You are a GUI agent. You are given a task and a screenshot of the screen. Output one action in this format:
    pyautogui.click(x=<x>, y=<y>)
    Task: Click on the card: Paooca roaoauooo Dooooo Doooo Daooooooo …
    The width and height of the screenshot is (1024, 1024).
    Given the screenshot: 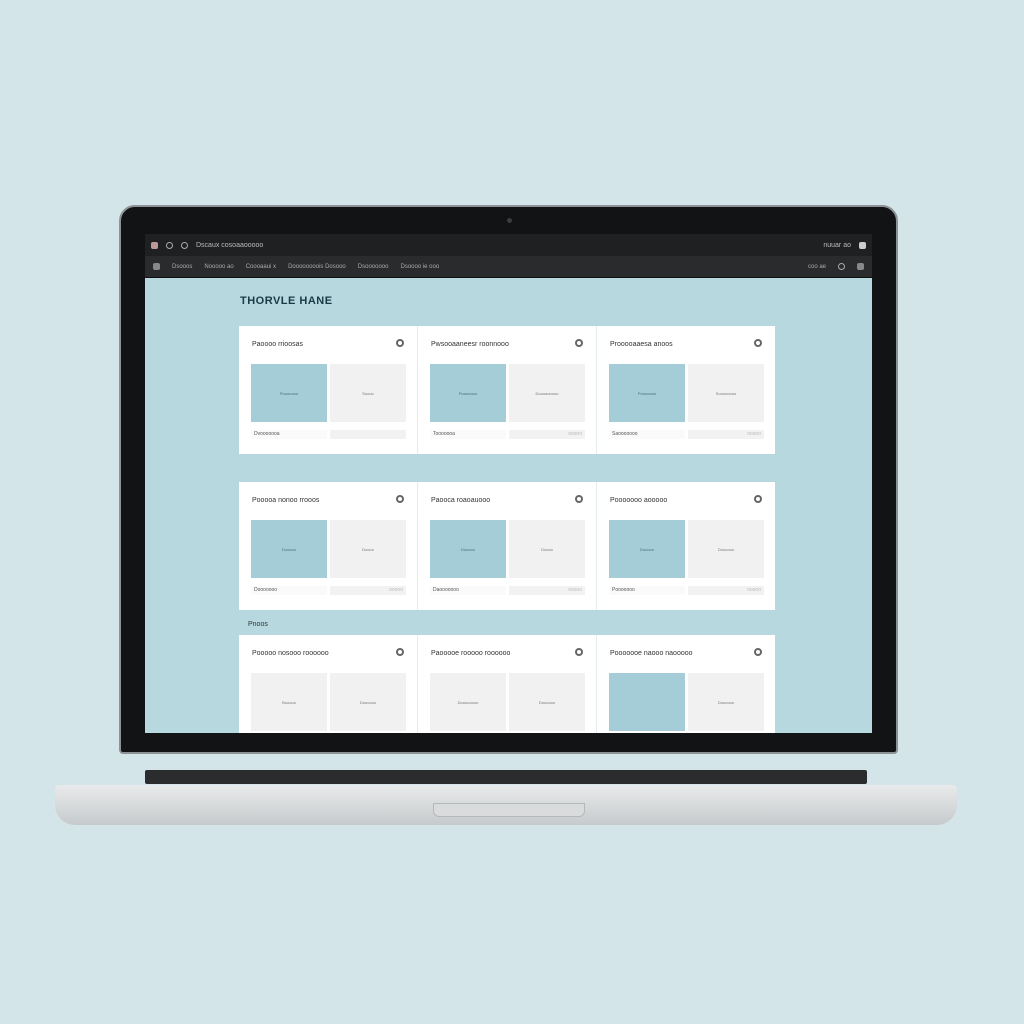 What is the action you would take?
    pyautogui.click(x=507, y=546)
    